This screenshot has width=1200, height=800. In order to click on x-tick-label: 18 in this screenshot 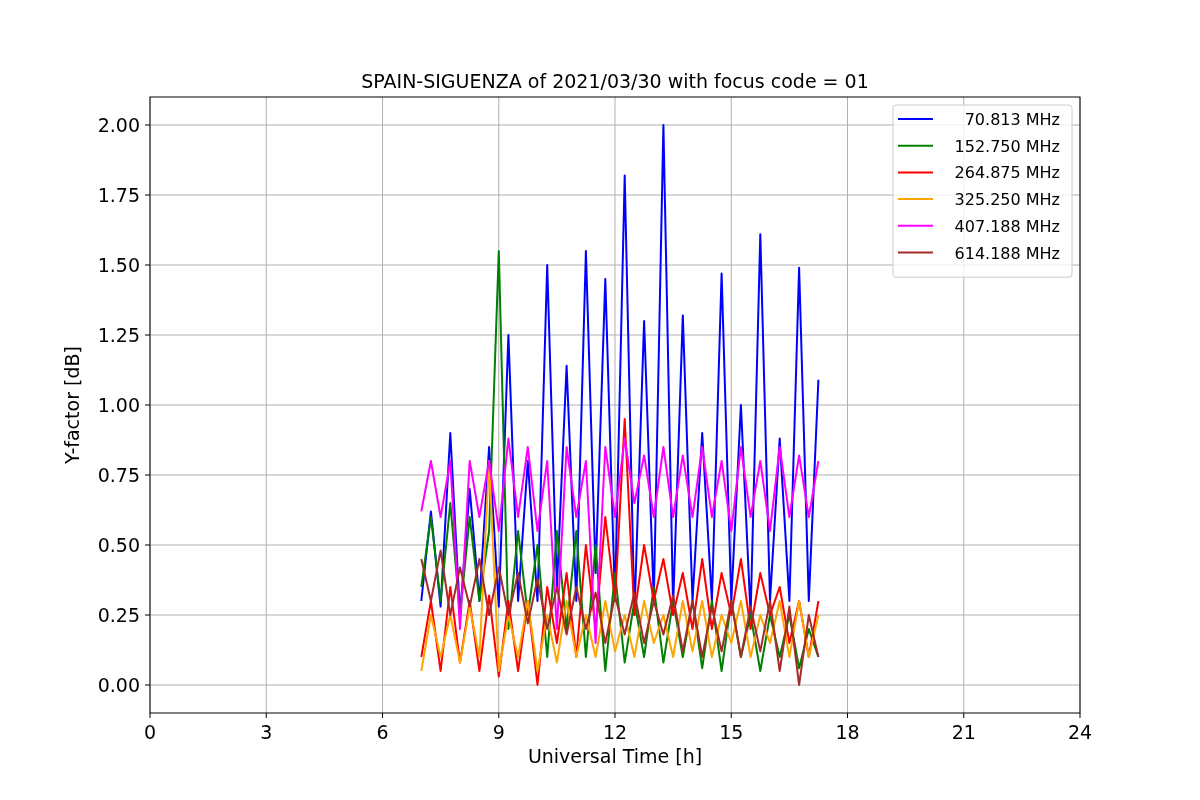, I will do `click(847, 732)`.